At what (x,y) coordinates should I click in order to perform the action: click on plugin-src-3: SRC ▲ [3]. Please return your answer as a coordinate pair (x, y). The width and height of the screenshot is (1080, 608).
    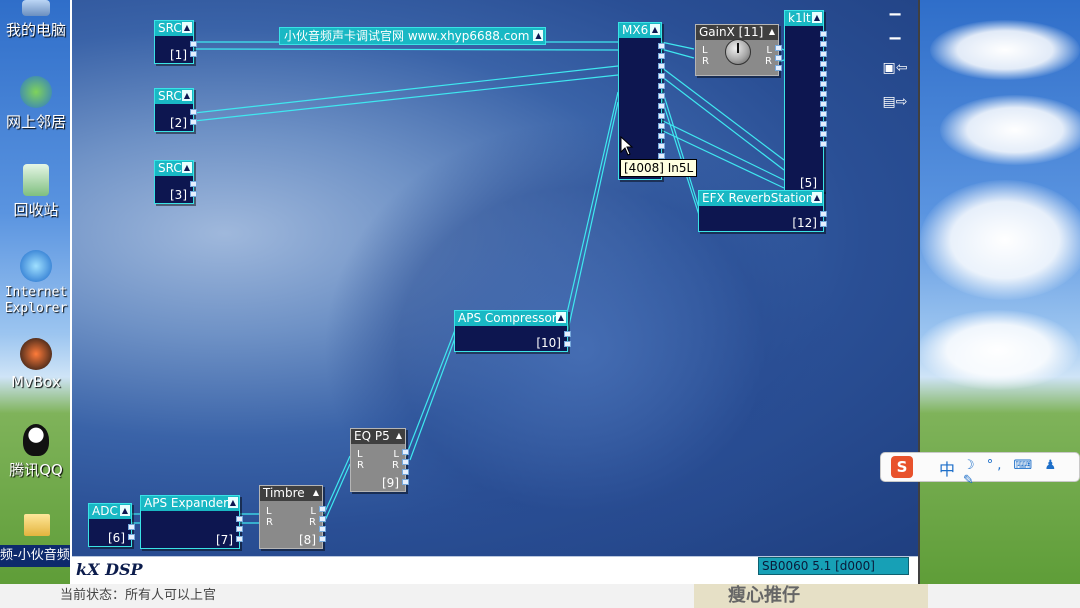
    Looking at the image, I should click on (175, 182).